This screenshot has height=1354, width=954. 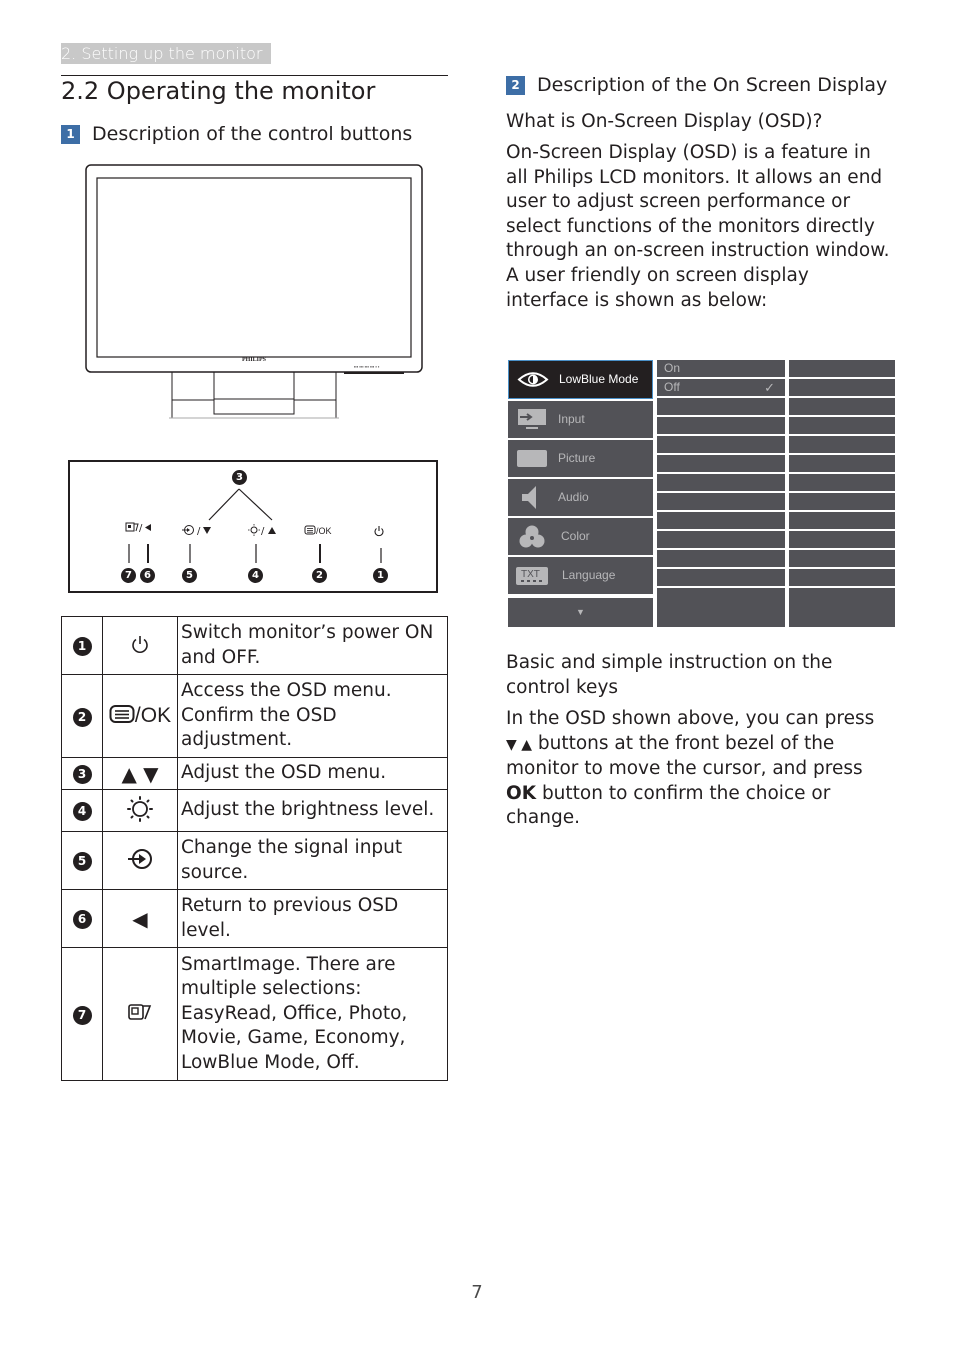 I want to click on row-number: 1, so click(x=82, y=646).